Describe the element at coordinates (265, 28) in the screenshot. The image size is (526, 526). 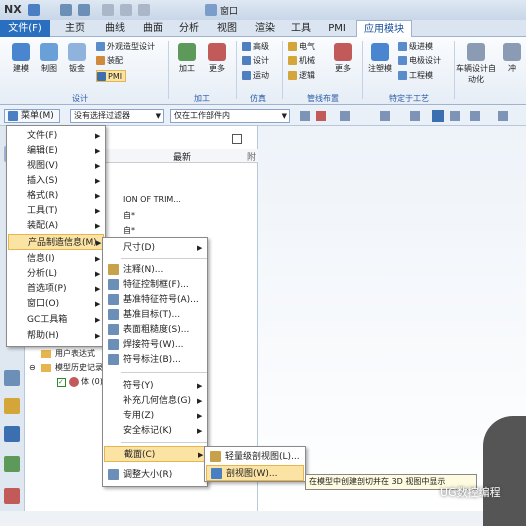
I see `tab-render: 渲染` at that location.